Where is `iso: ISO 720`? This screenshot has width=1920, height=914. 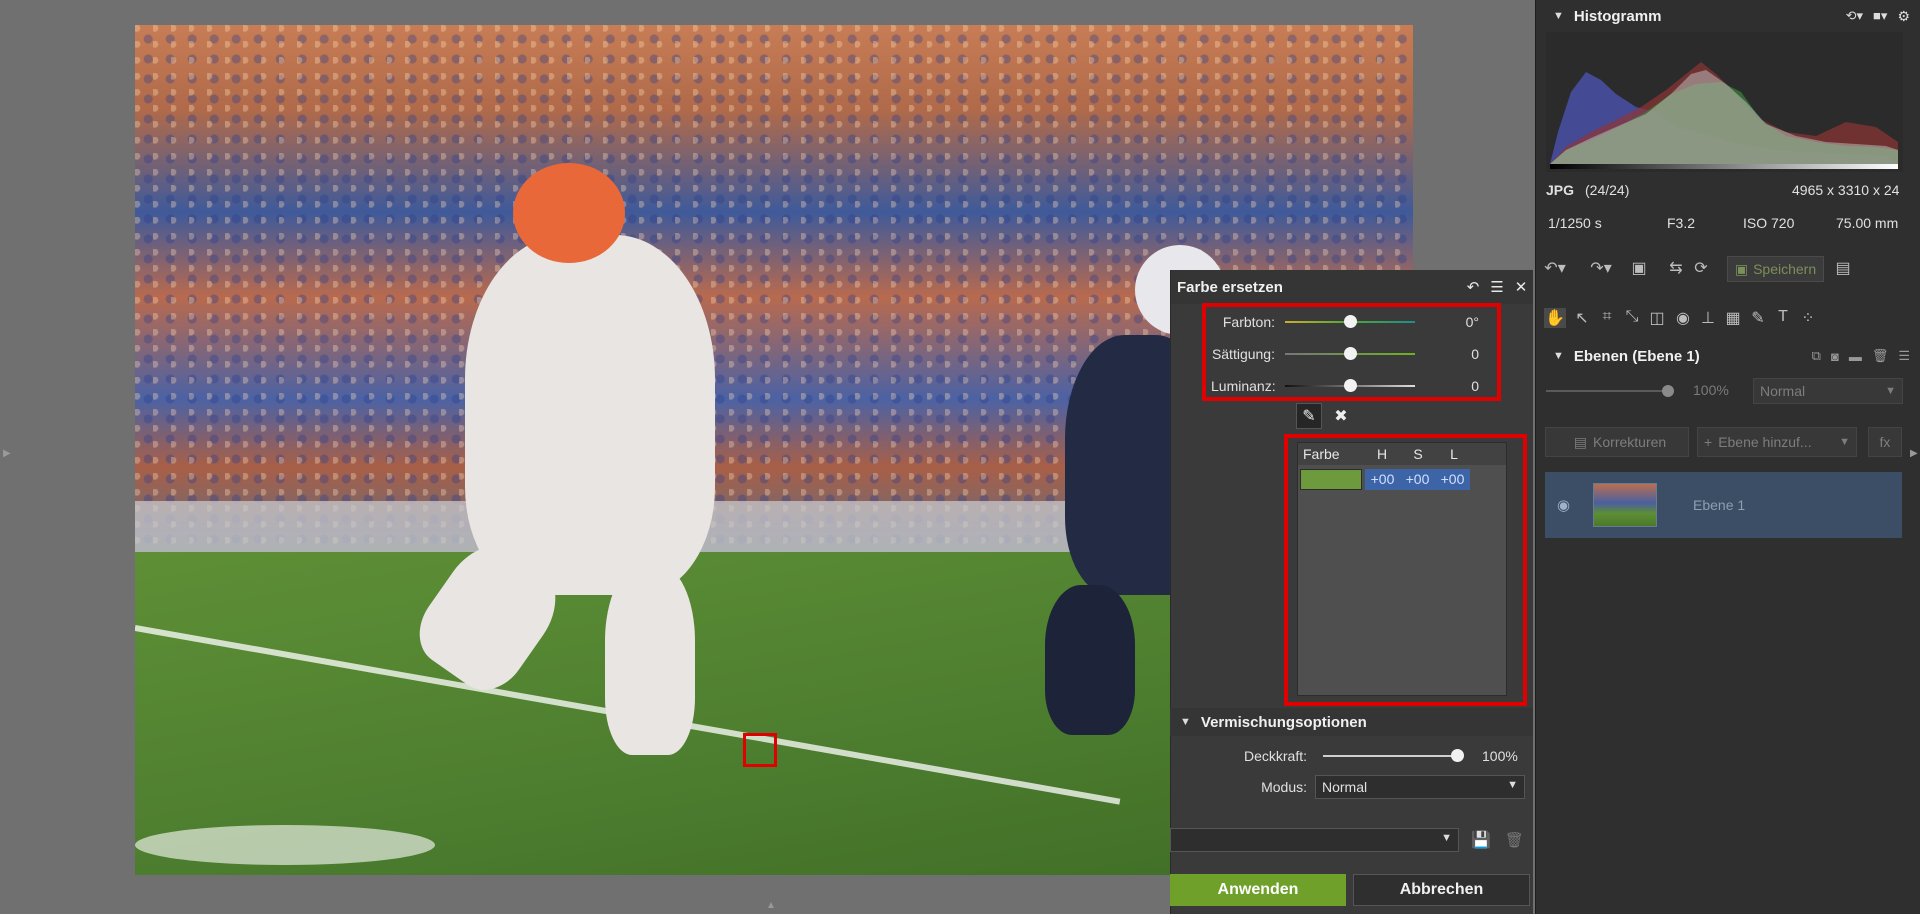 iso: ISO 720 is located at coordinates (1769, 223).